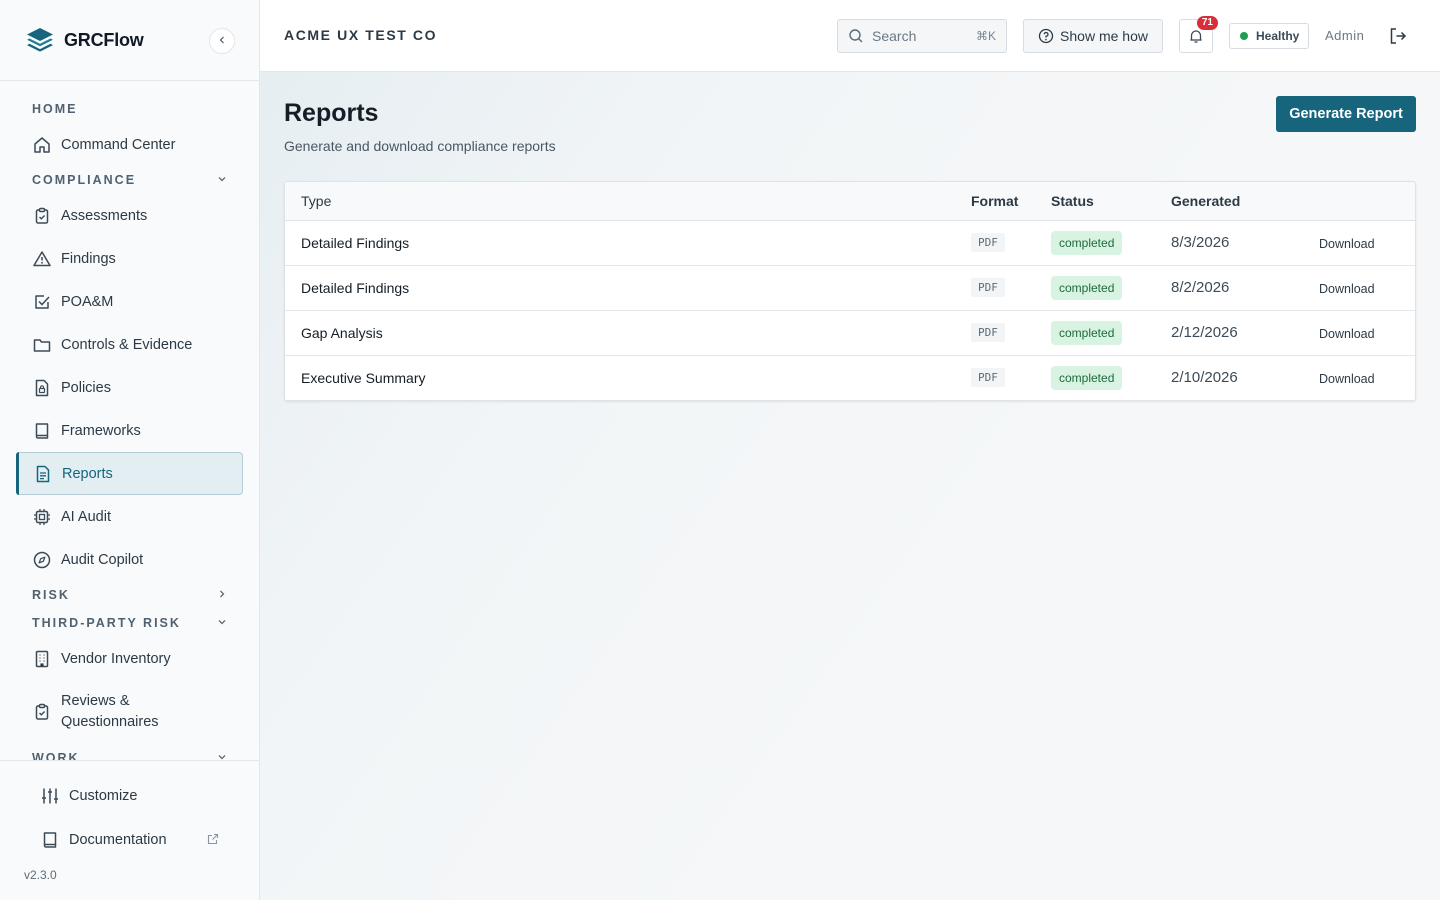 The image size is (1440, 900). Describe the element at coordinates (104, 39) in the screenshot. I see `brand-name: GRCFlow` at that location.